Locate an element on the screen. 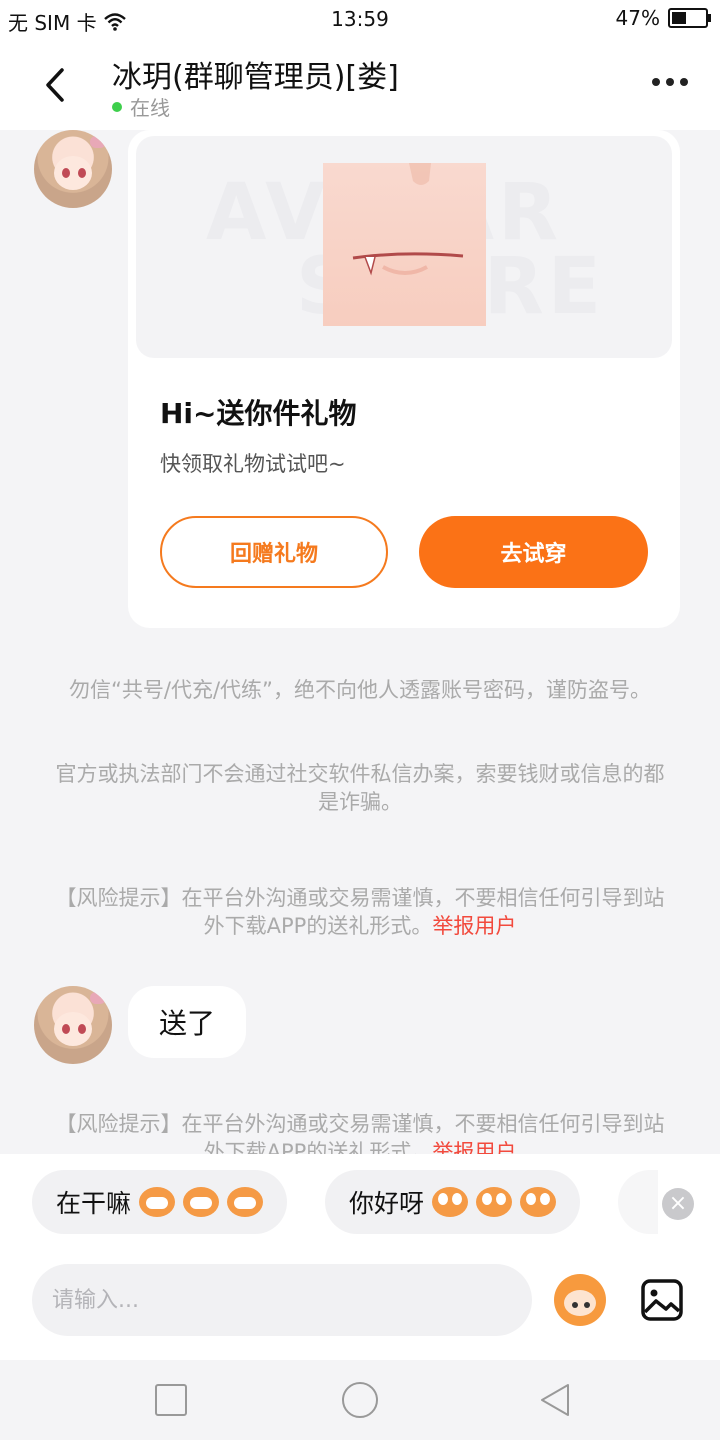 The height and width of the screenshot is (1440, 720). quick-reply-chip: 你好呀 is located at coordinates (453, 1202).